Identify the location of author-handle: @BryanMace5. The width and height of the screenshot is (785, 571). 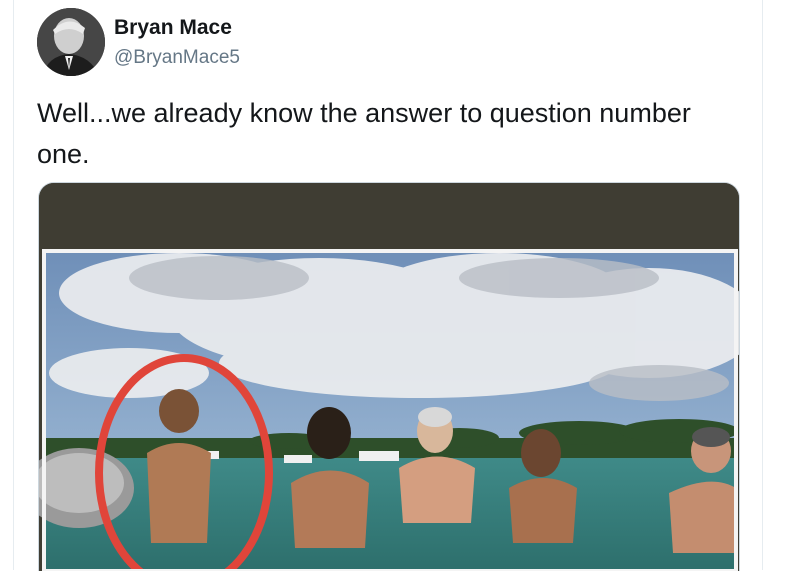
(177, 58).